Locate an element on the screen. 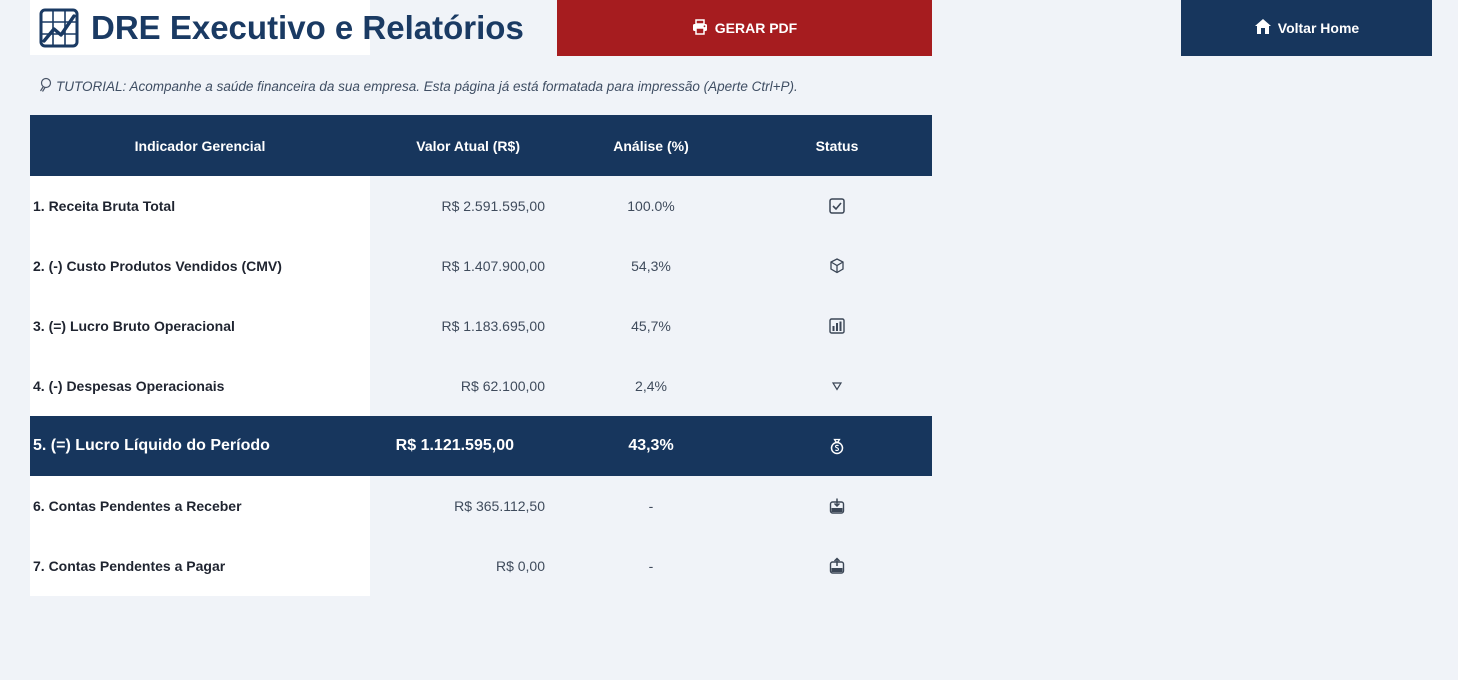 The image size is (1458, 680). money-bag-icon is located at coordinates (837, 446).